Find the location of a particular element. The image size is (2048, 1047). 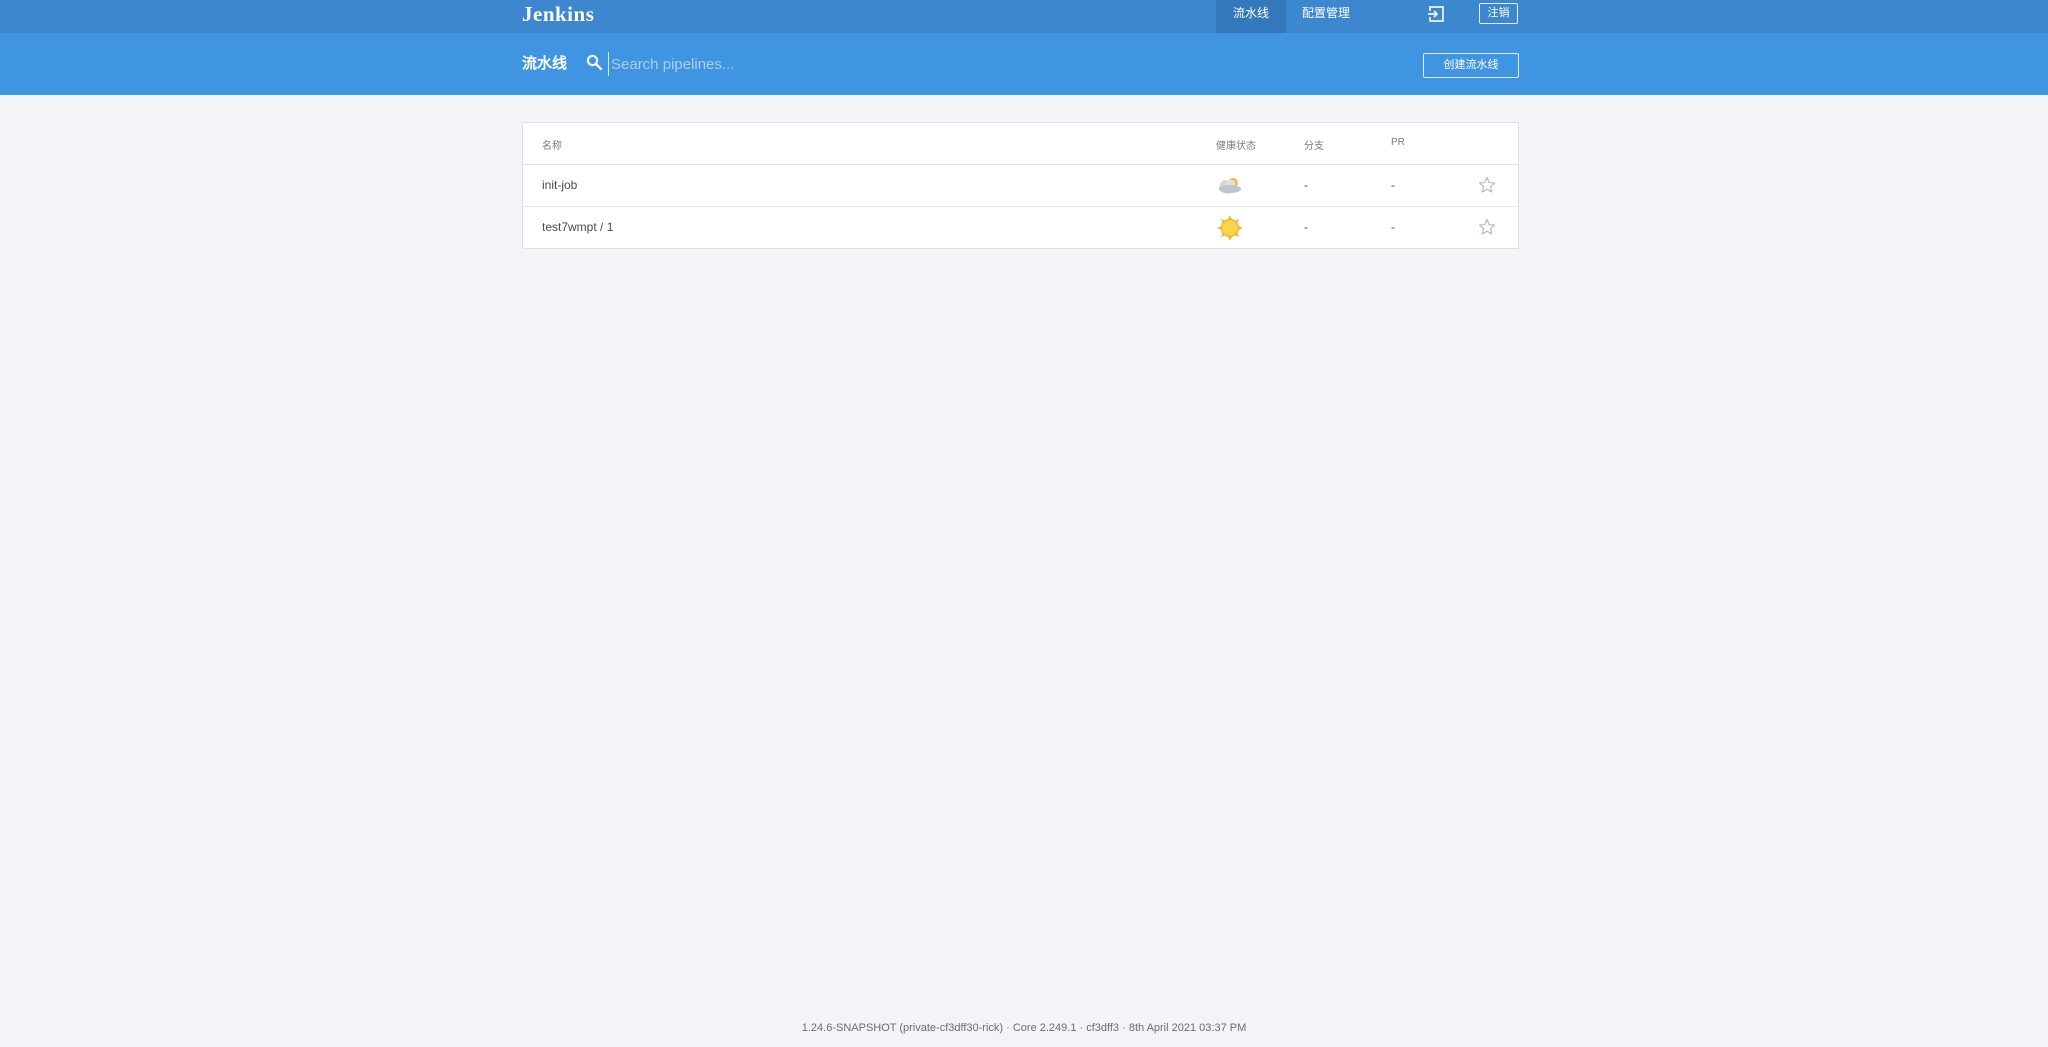

table-row: init-job - - is located at coordinates (1020, 186).